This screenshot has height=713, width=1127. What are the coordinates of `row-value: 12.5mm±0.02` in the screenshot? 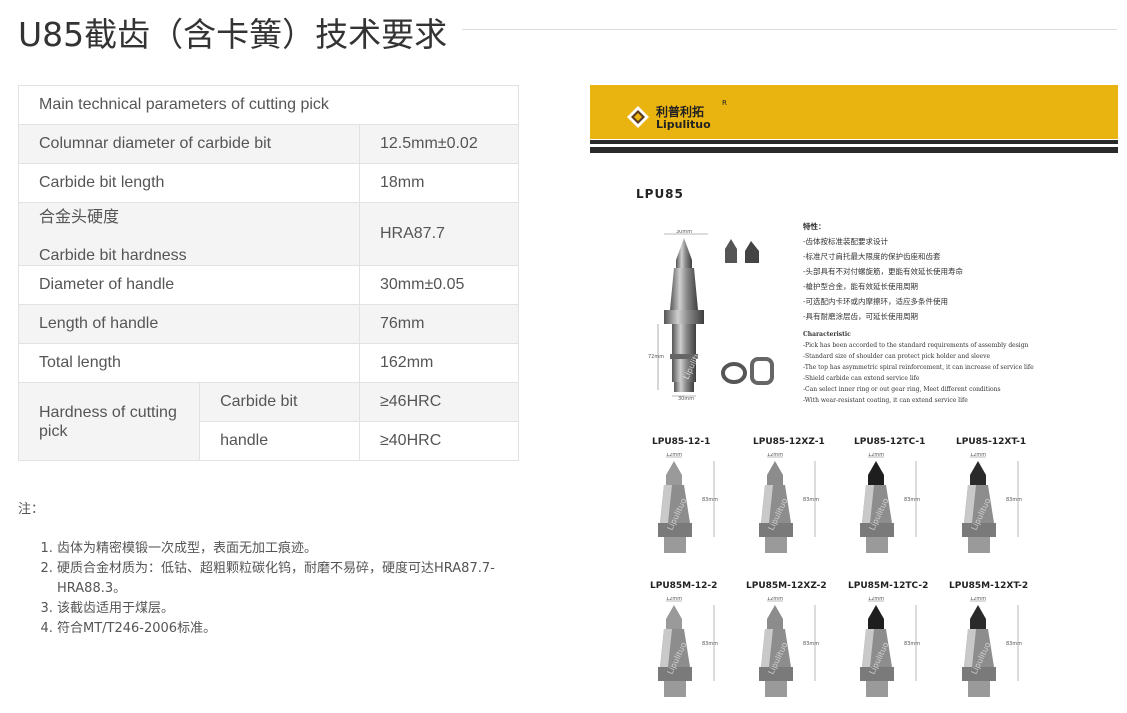 It's located at (439, 144).